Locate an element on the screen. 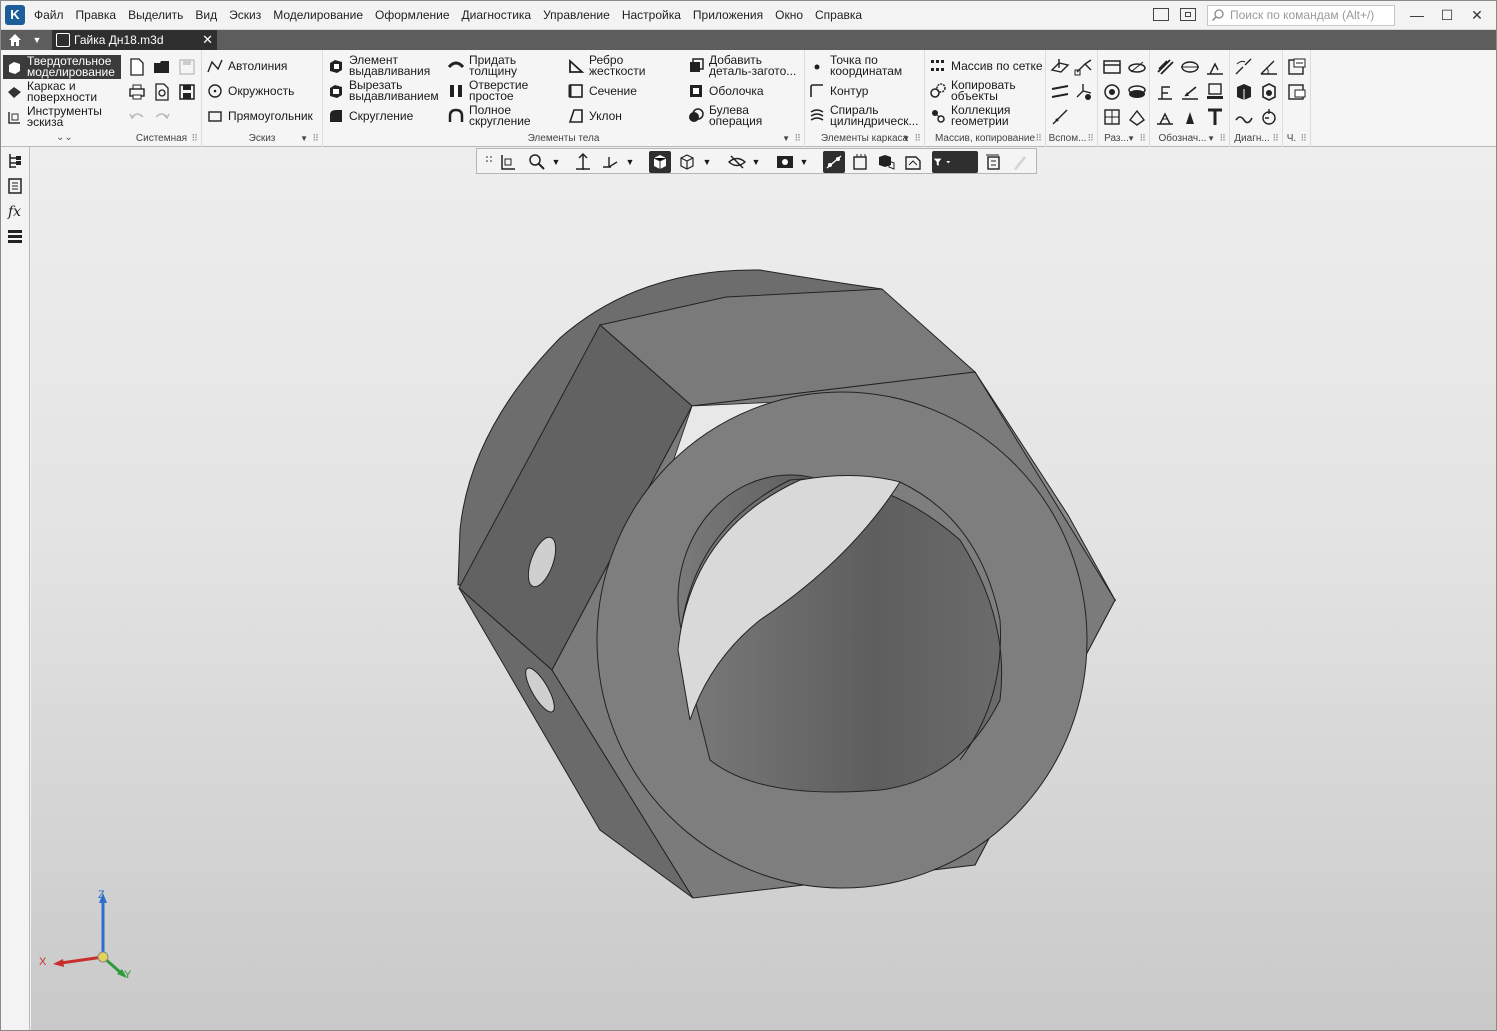 Image resolution: width=1497 pixels, height=1031 pixels. layers-menu-icon is located at coordinates (15, 236).